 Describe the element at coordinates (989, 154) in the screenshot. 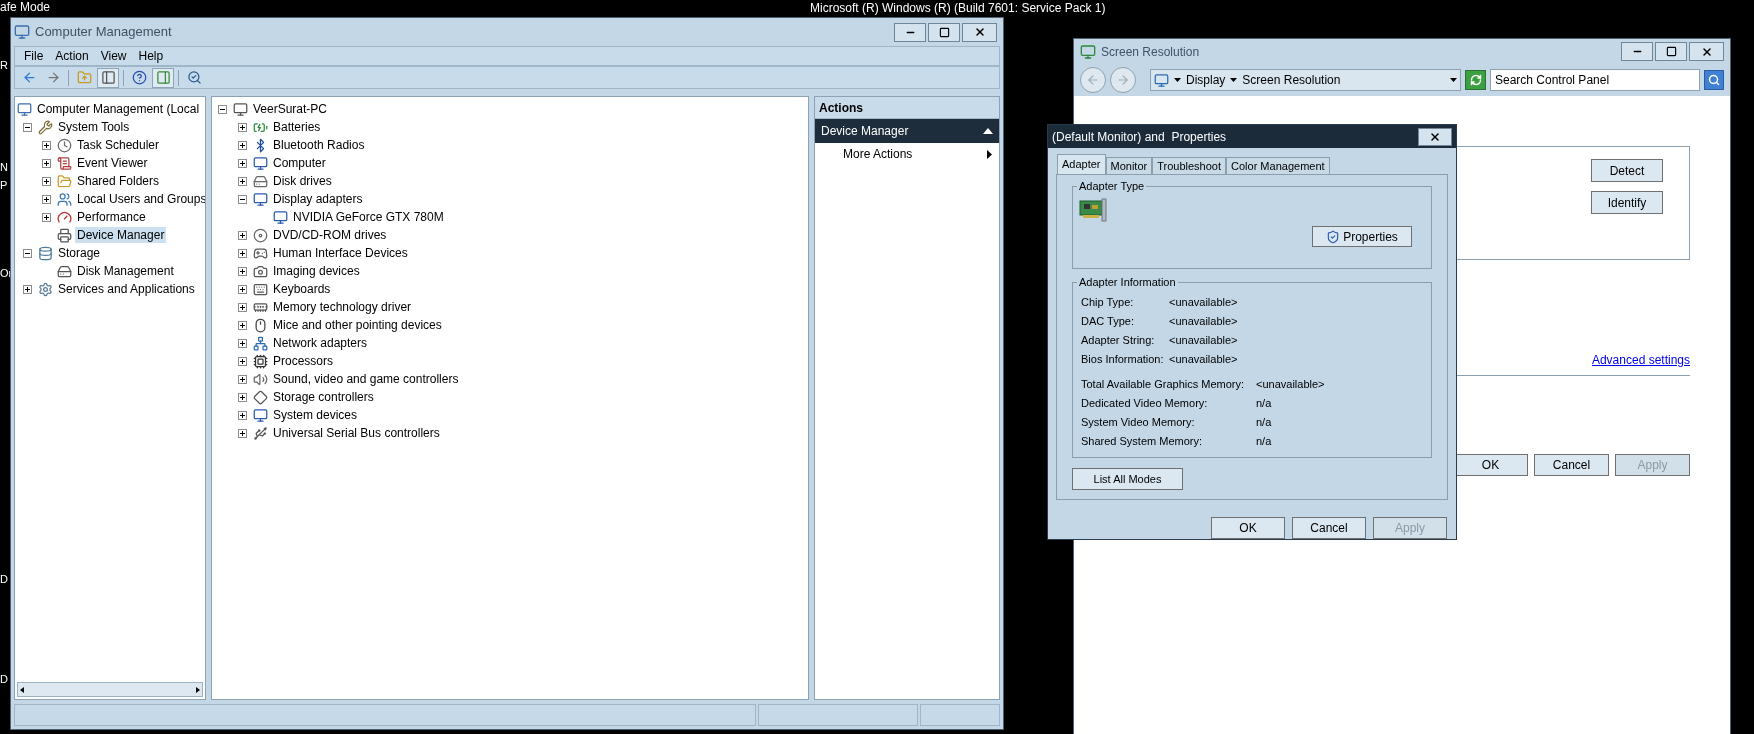

I see `submenu-arrow-icon` at that location.